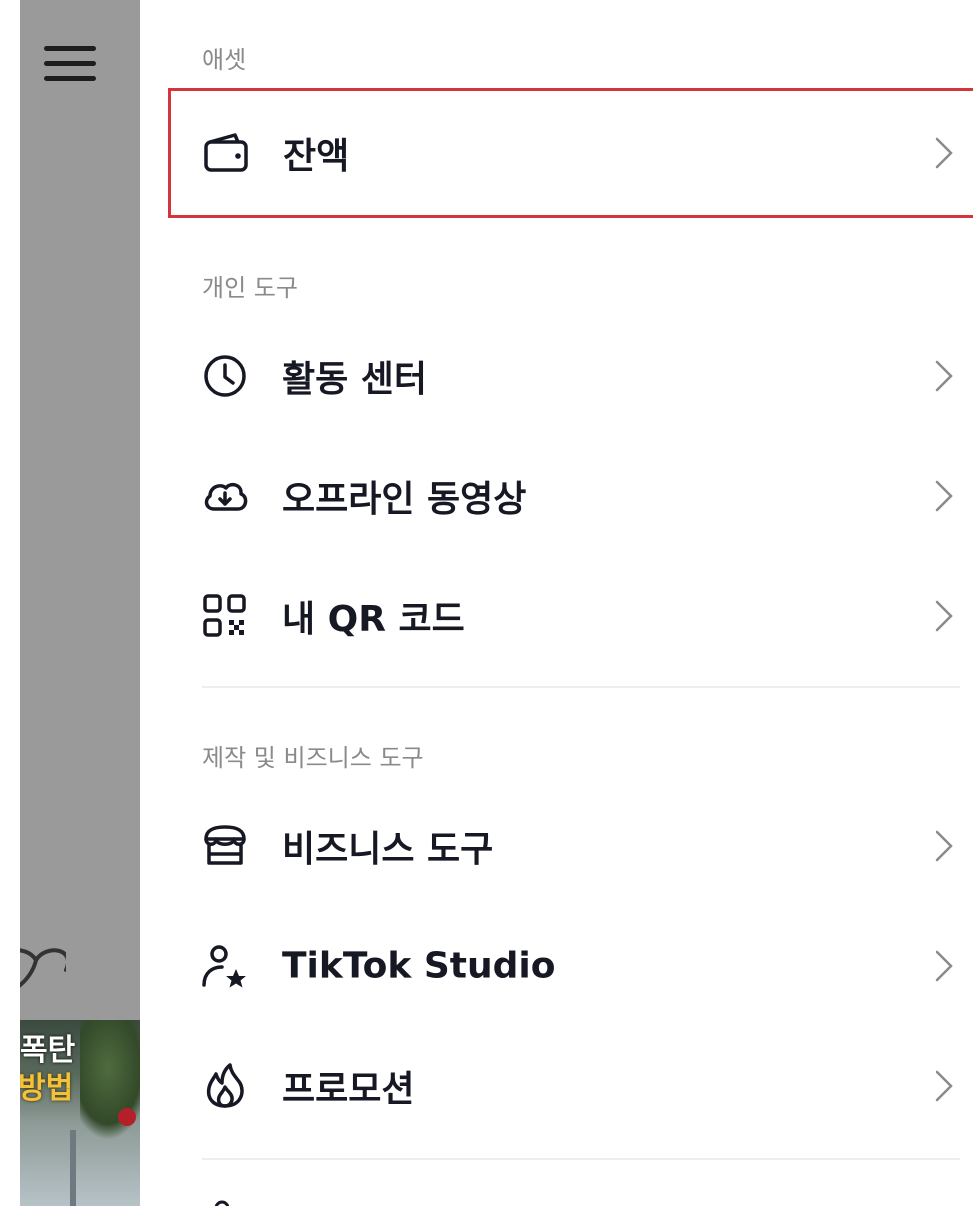 The width and height of the screenshot is (973, 1206). Describe the element at coordinates (10, 603) in the screenshot. I see `screen-edge` at that location.